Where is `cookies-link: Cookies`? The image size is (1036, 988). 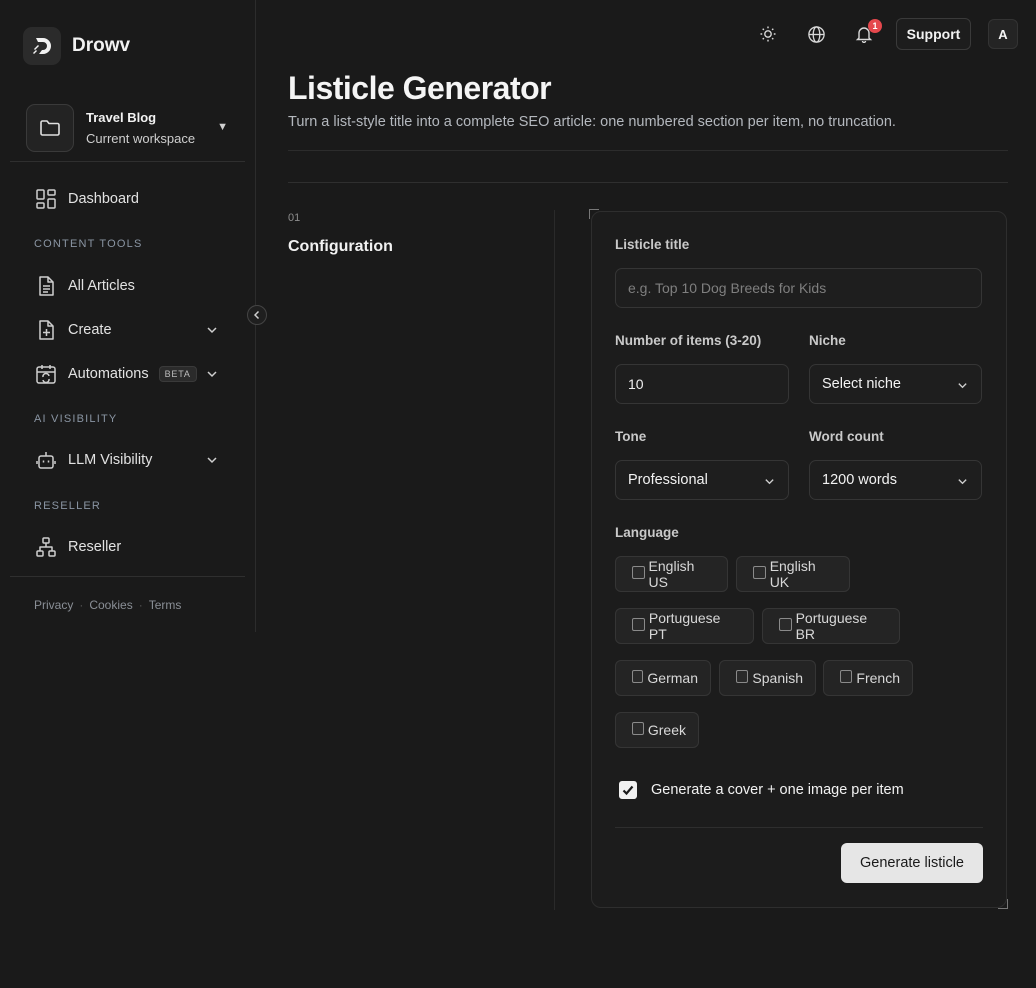 cookies-link: Cookies is located at coordinates (110, 605).